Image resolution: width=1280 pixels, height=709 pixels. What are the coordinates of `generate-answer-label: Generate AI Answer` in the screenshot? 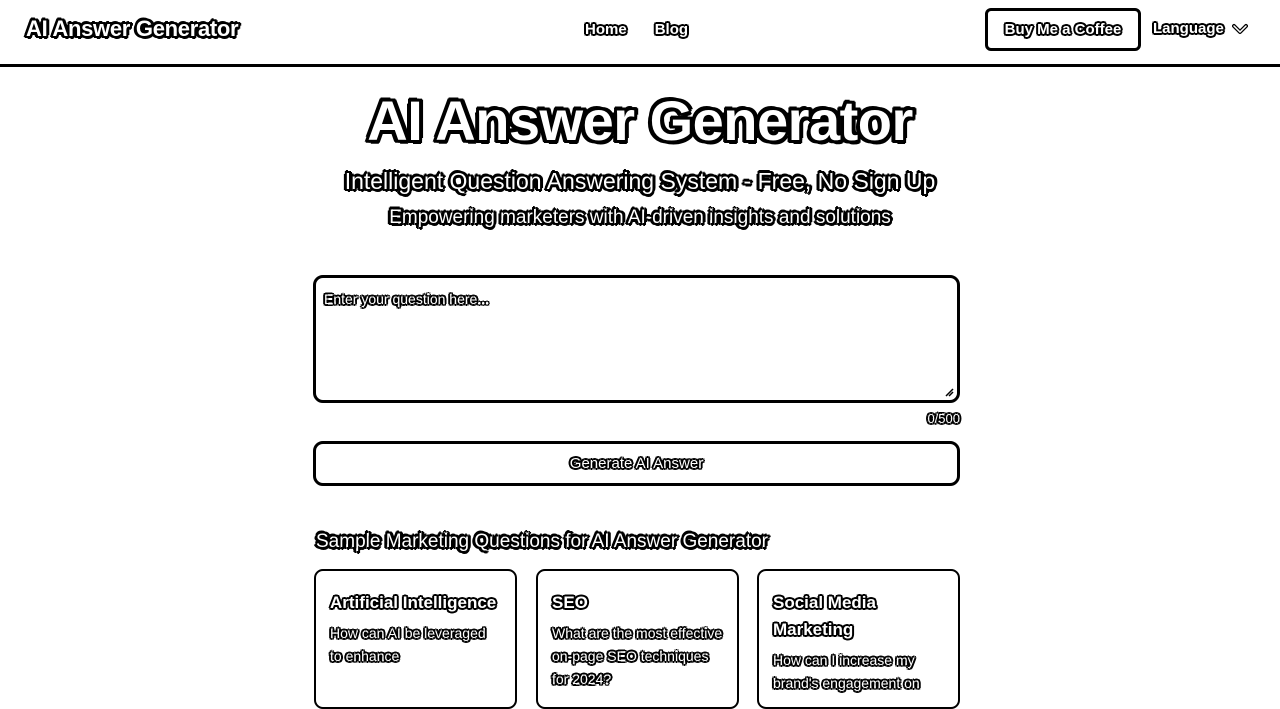 It's located at (636, 463).